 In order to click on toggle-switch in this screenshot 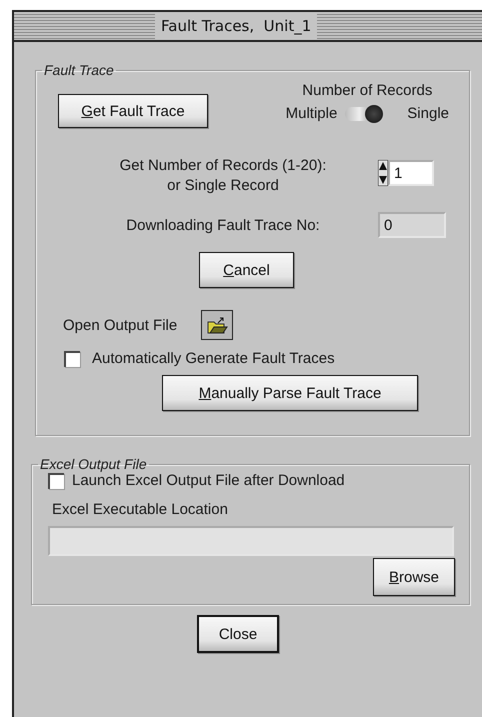, I will do `click(363, 113)`.